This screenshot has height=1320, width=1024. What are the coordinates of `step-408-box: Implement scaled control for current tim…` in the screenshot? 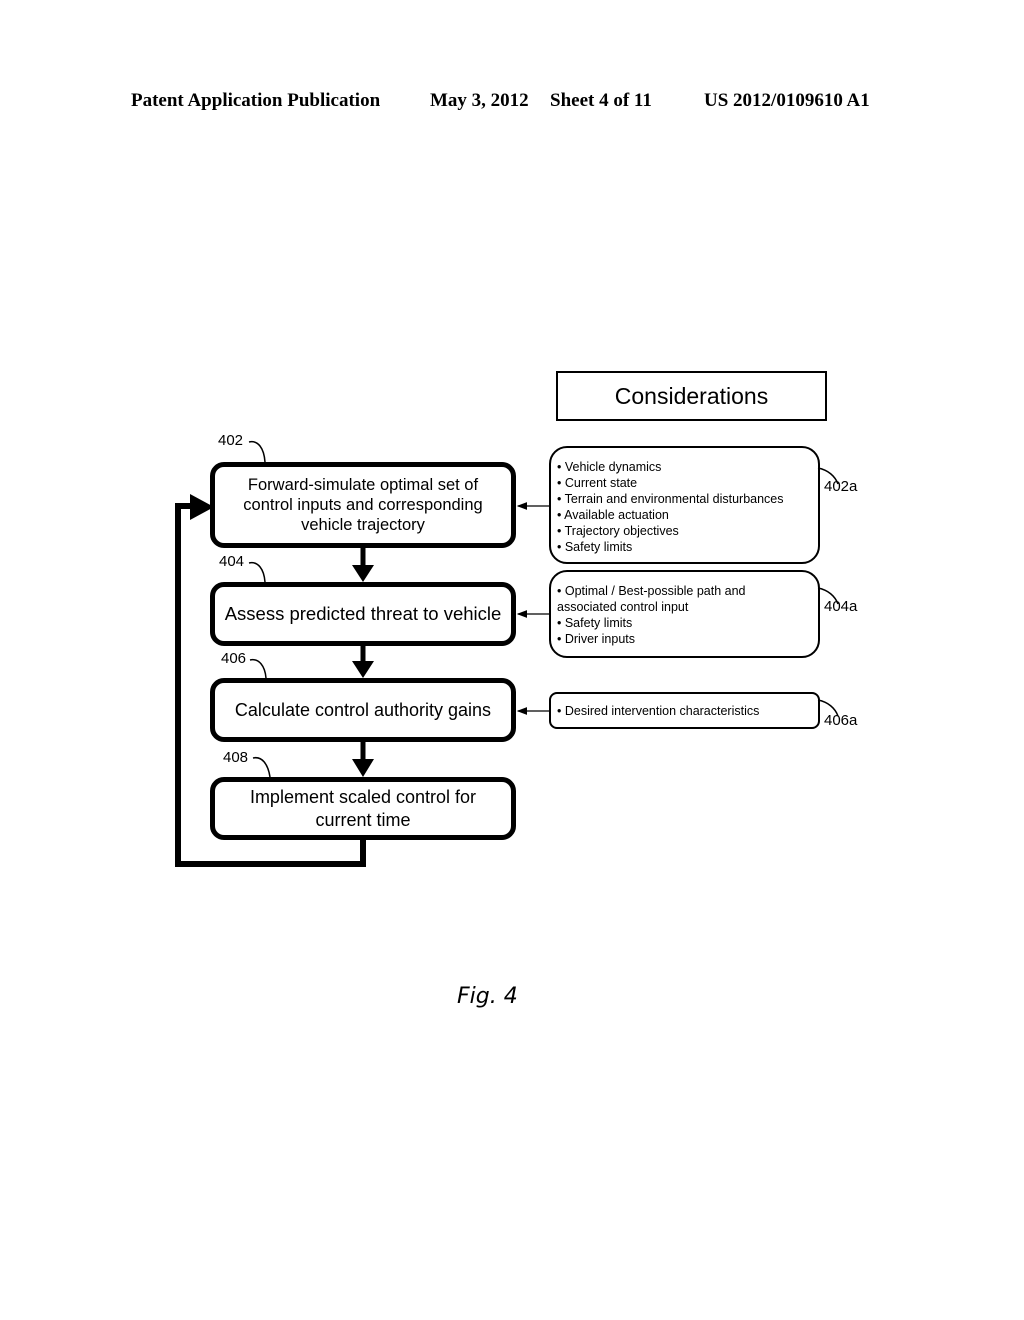 It's located at (363, 808).